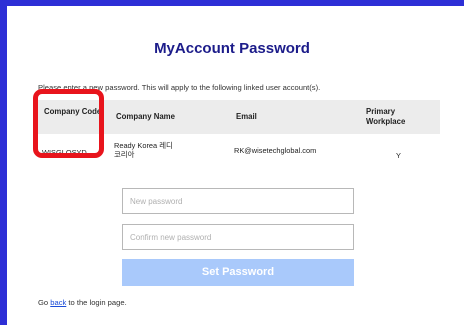 The image size is (464, 325). Describe the element at coordinates (232, 48) in the screenshot. I see `page-title: MyAccount Password` at that location.